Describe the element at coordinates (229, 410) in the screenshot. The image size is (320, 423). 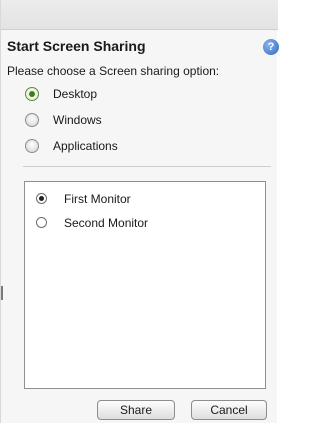
I see `cancel-button: Cancel` at that location.